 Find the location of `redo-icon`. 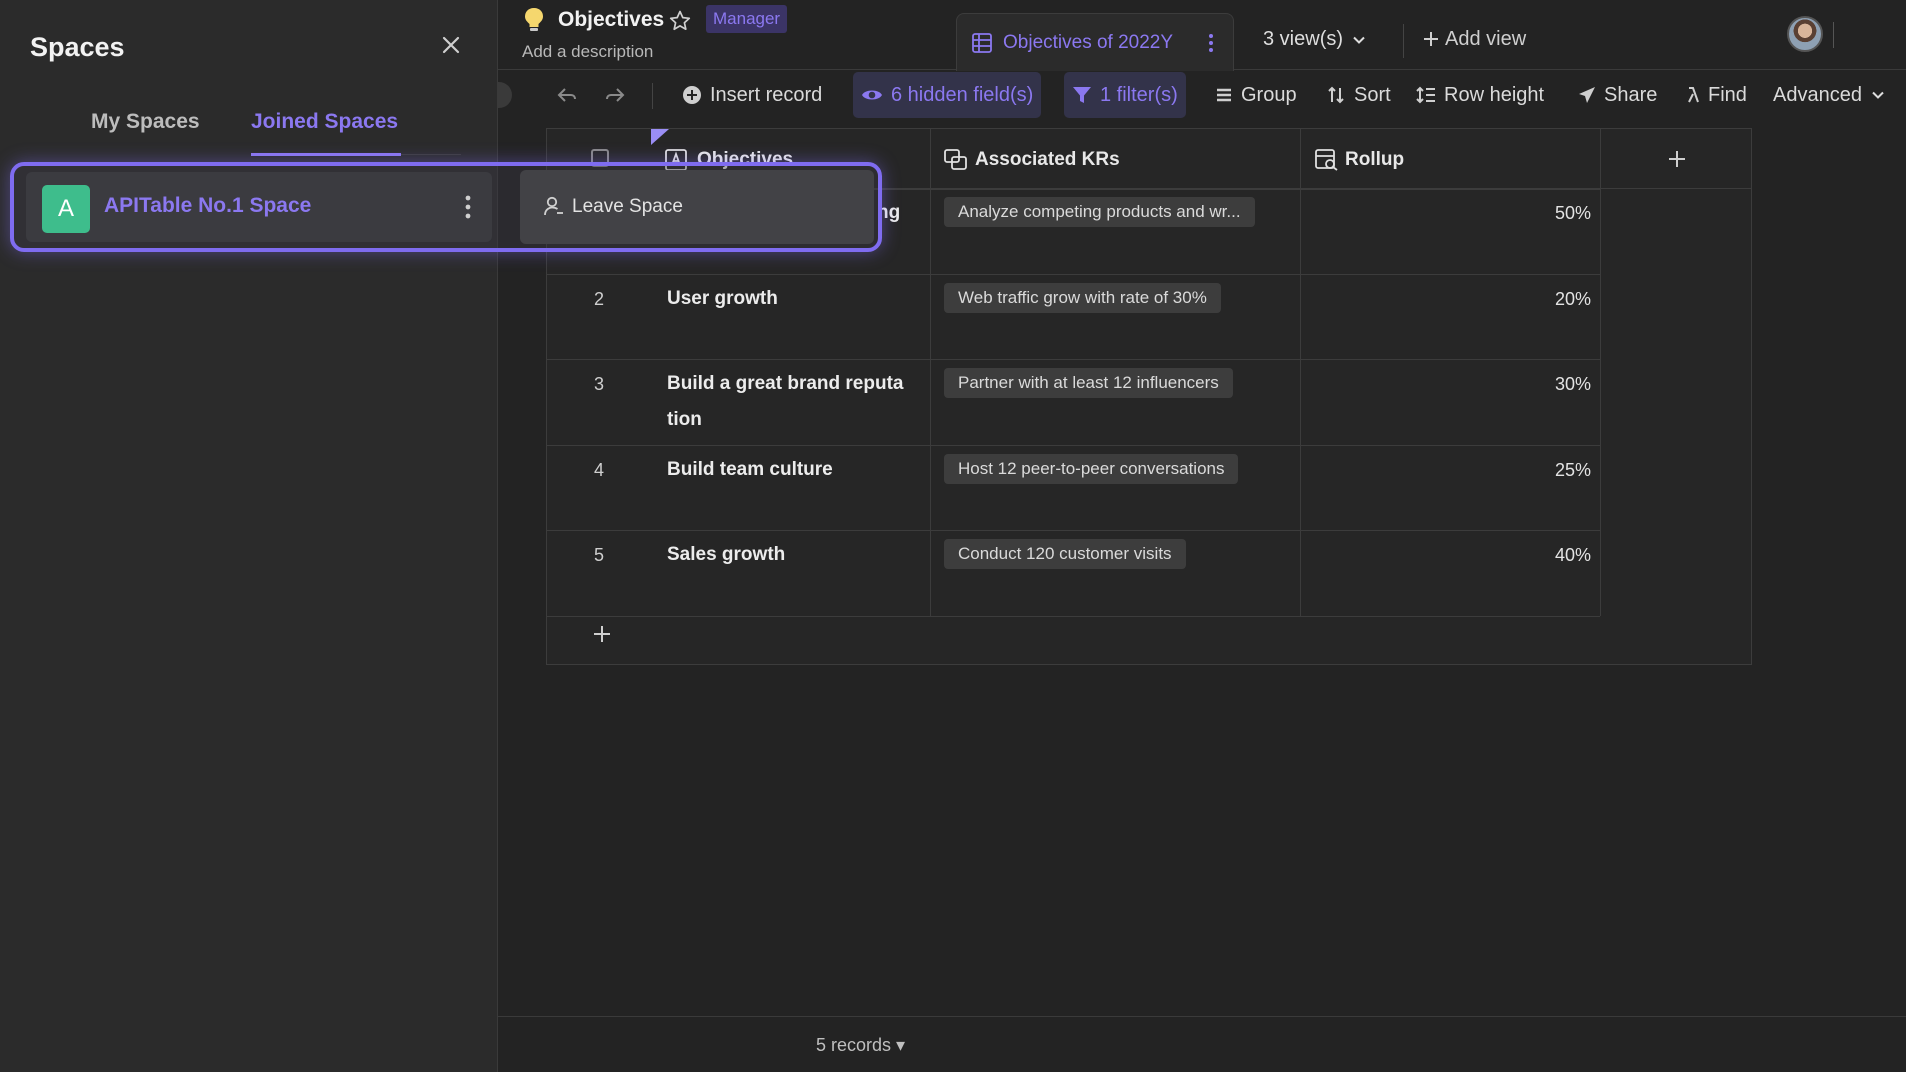

redo-icon is located at coordinates (615, 95).